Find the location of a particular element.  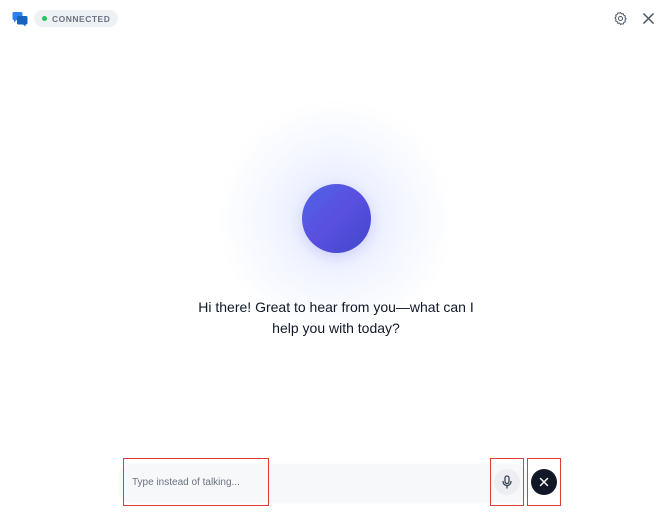

microphone-button is located at coordinates (507, 482).